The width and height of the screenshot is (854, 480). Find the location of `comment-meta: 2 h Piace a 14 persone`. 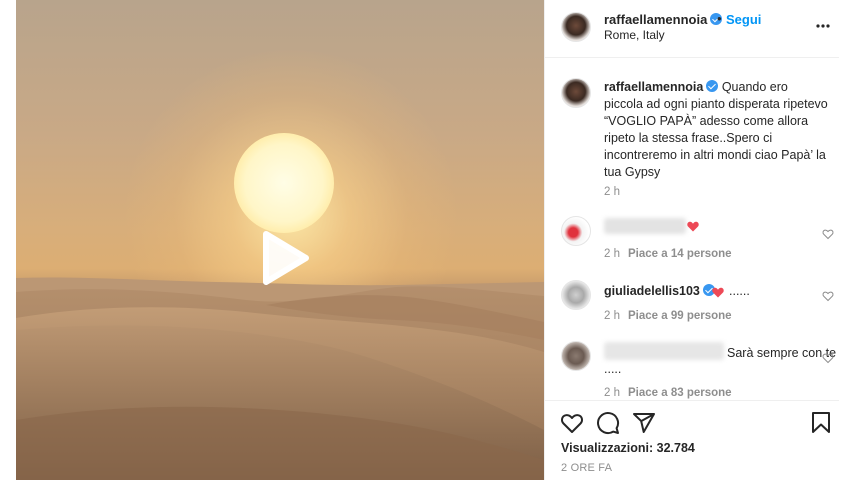

comment-meta: 2 h Piace a 14 persone is located at coordinates (668, 254).